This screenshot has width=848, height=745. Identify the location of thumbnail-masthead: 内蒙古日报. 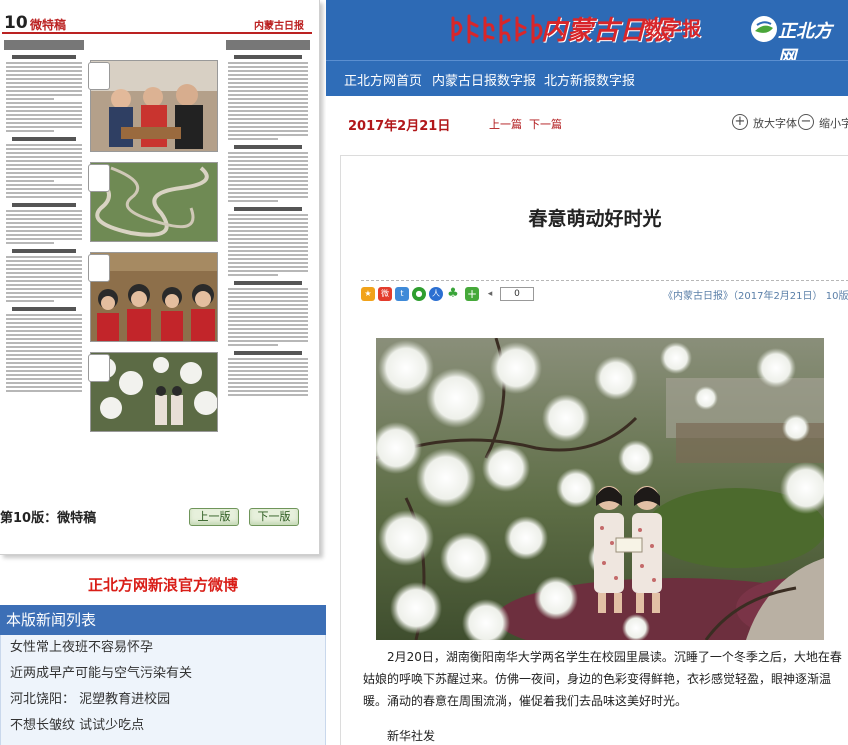
(279, 26).